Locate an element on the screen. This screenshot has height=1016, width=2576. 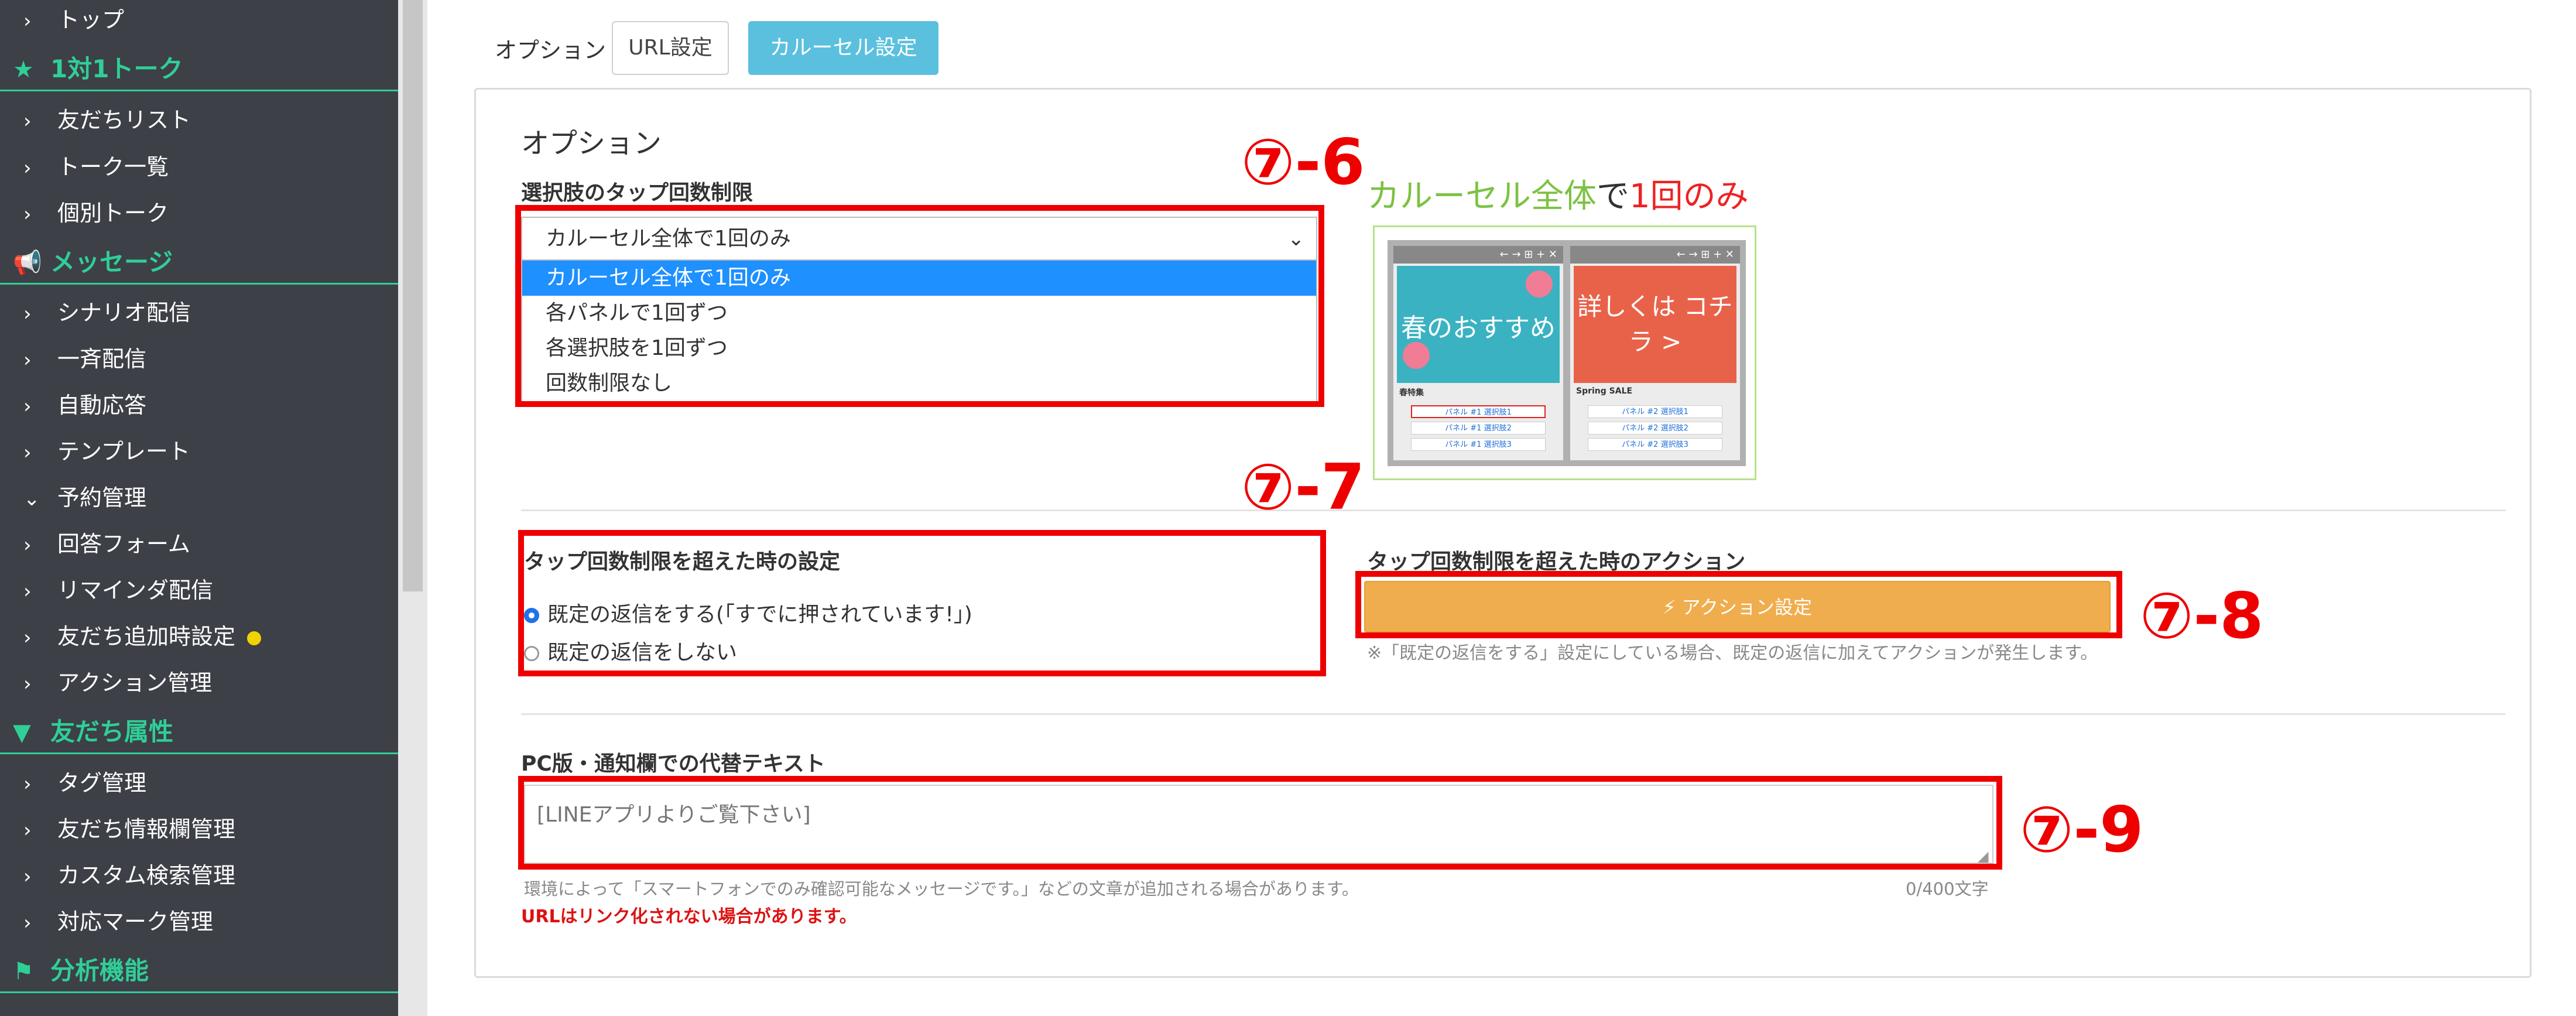
sidebar-item-top: › トップ is located at coordinates (199, 21).